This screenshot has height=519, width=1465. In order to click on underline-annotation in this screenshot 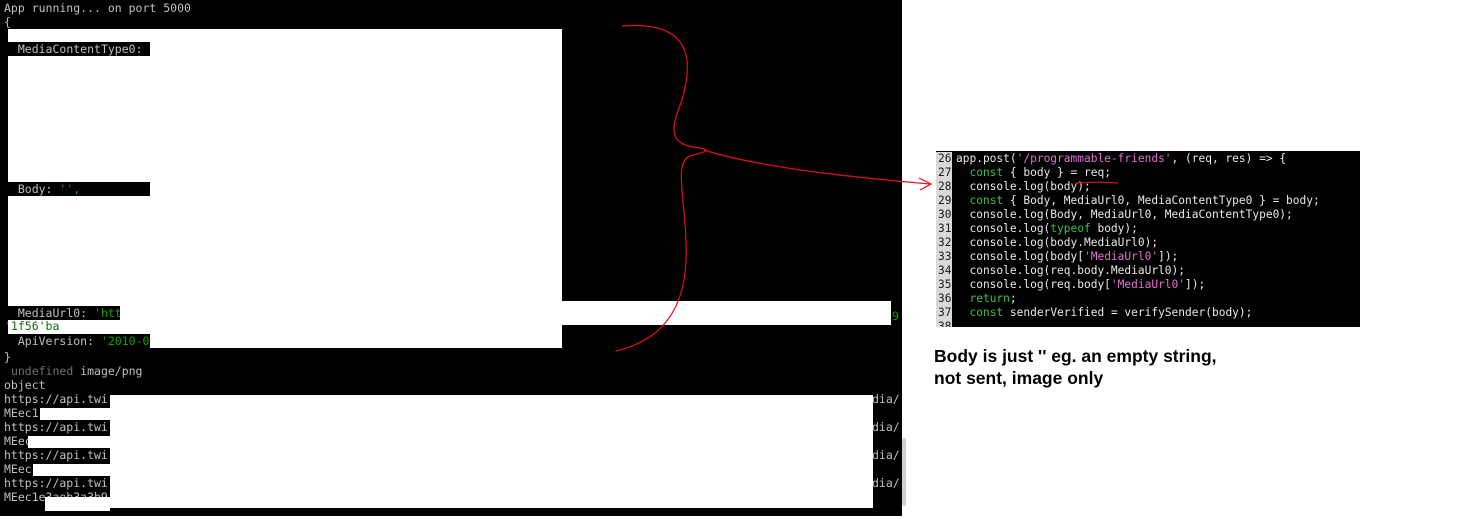, I will do `click(1097, 182)`.